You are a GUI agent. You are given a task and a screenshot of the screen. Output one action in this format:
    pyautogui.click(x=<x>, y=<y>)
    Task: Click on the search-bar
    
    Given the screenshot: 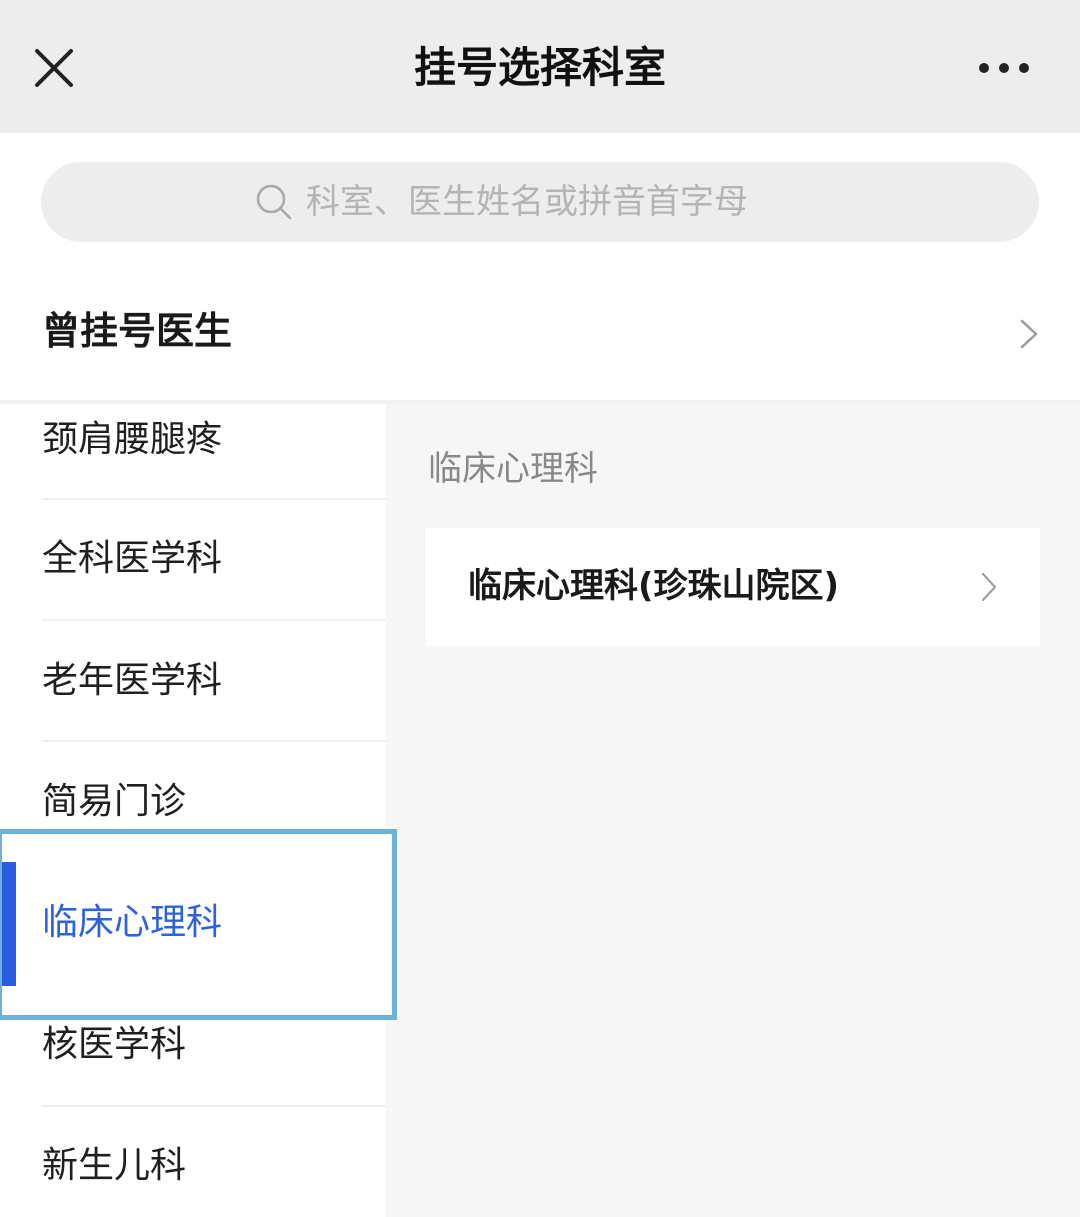 What is the action you would take?
    pyautogui.click(x=540, y=202)
    